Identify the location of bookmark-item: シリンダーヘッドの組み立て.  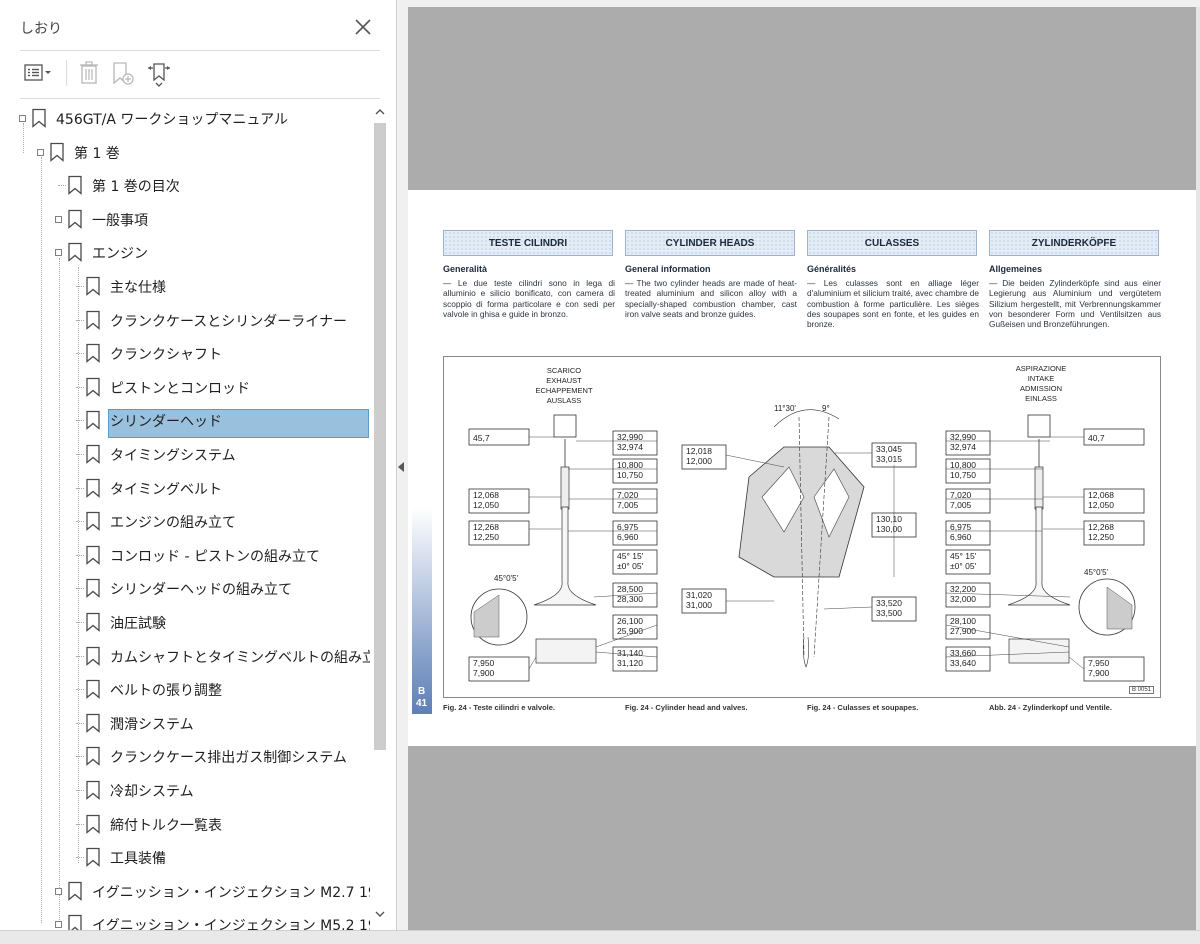
(184, 588).